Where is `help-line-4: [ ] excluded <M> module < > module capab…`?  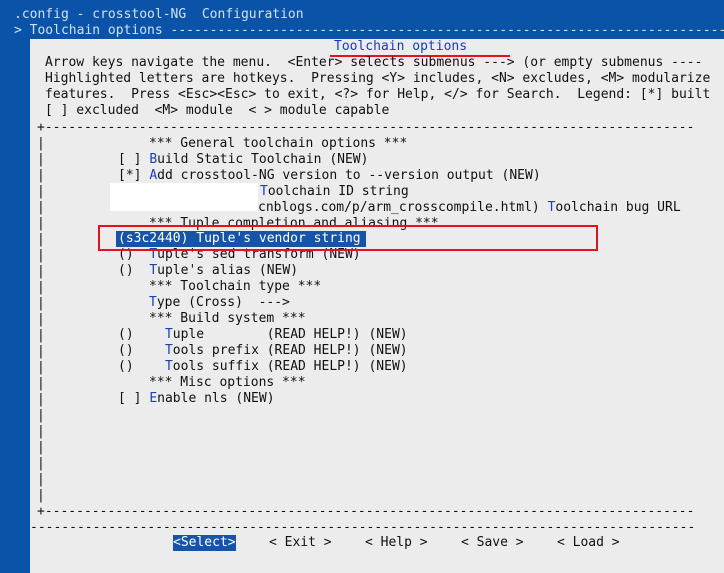 help-line-4: [ ] excluded <M> module < > module capab… is located at coordinates (217, 110).